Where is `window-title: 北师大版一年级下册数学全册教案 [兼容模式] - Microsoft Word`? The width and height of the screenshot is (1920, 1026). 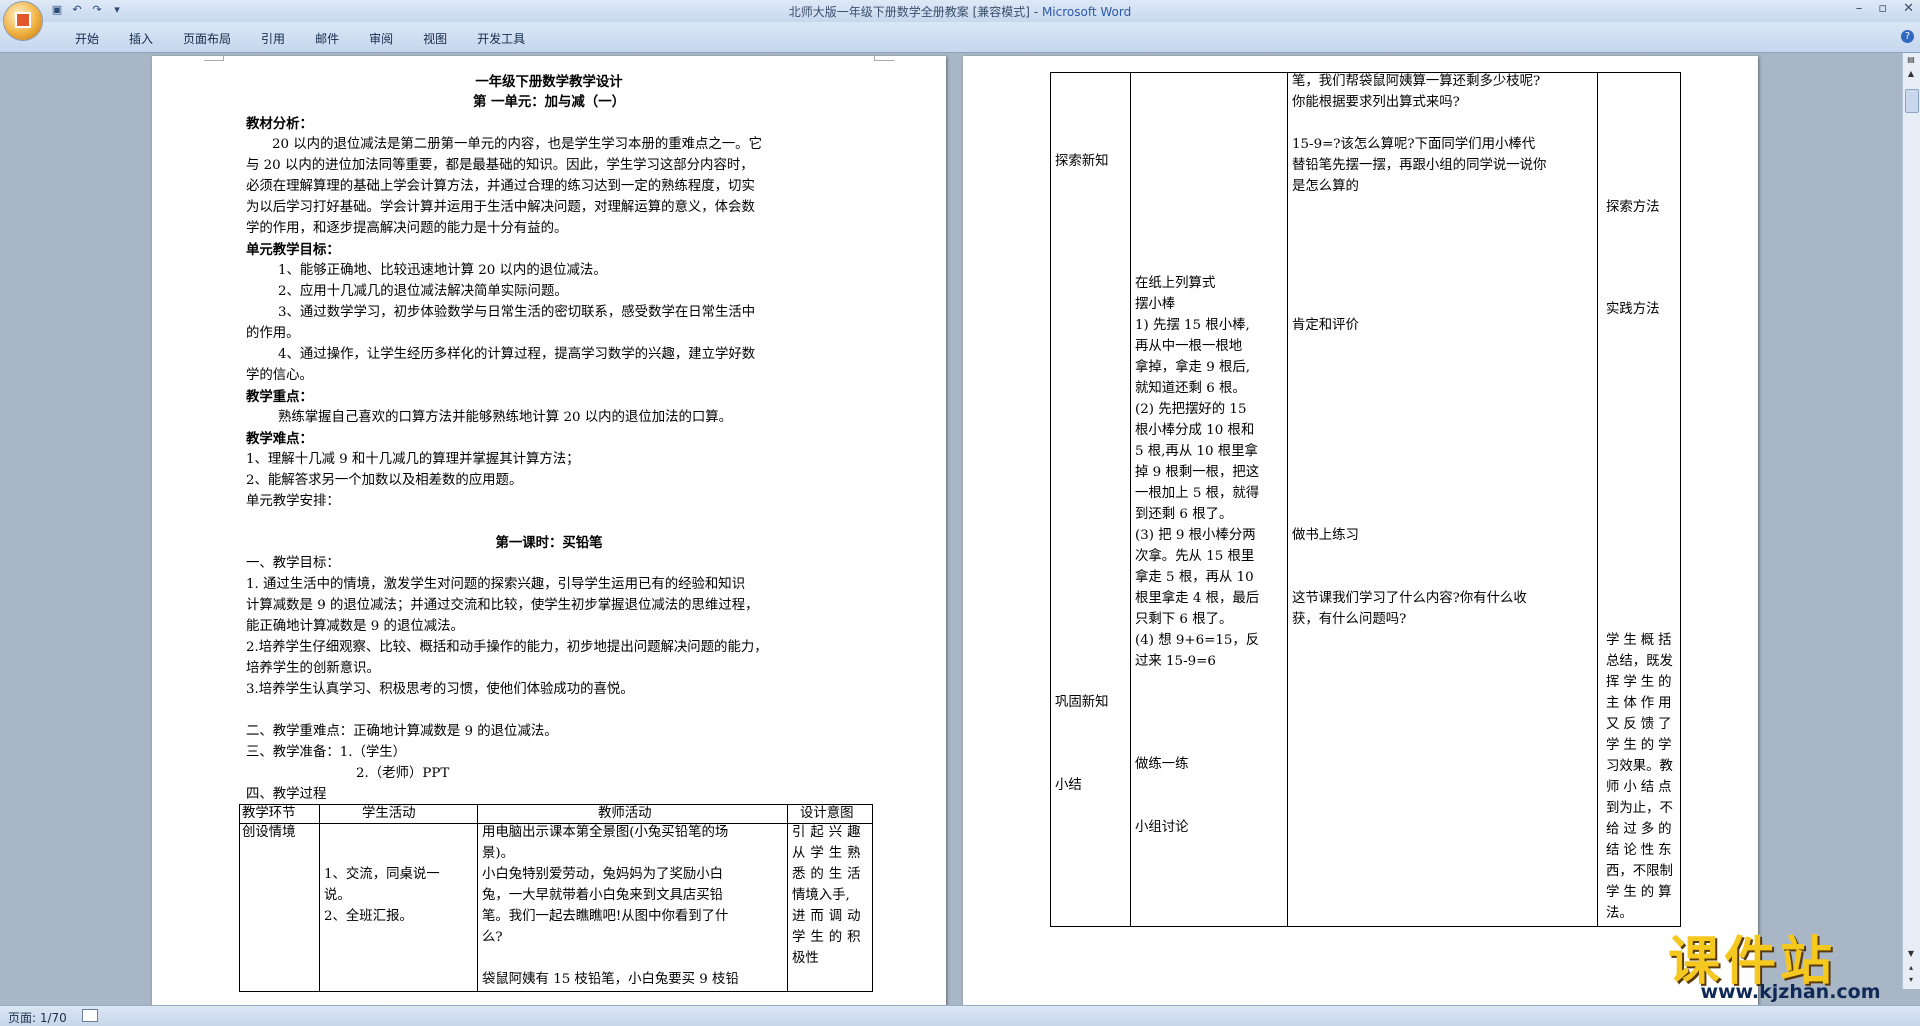 window-title: 北师大版一年级下册数学全册教案 [兼容模式] - Microsoft Word is located at coordinates (960, 12).